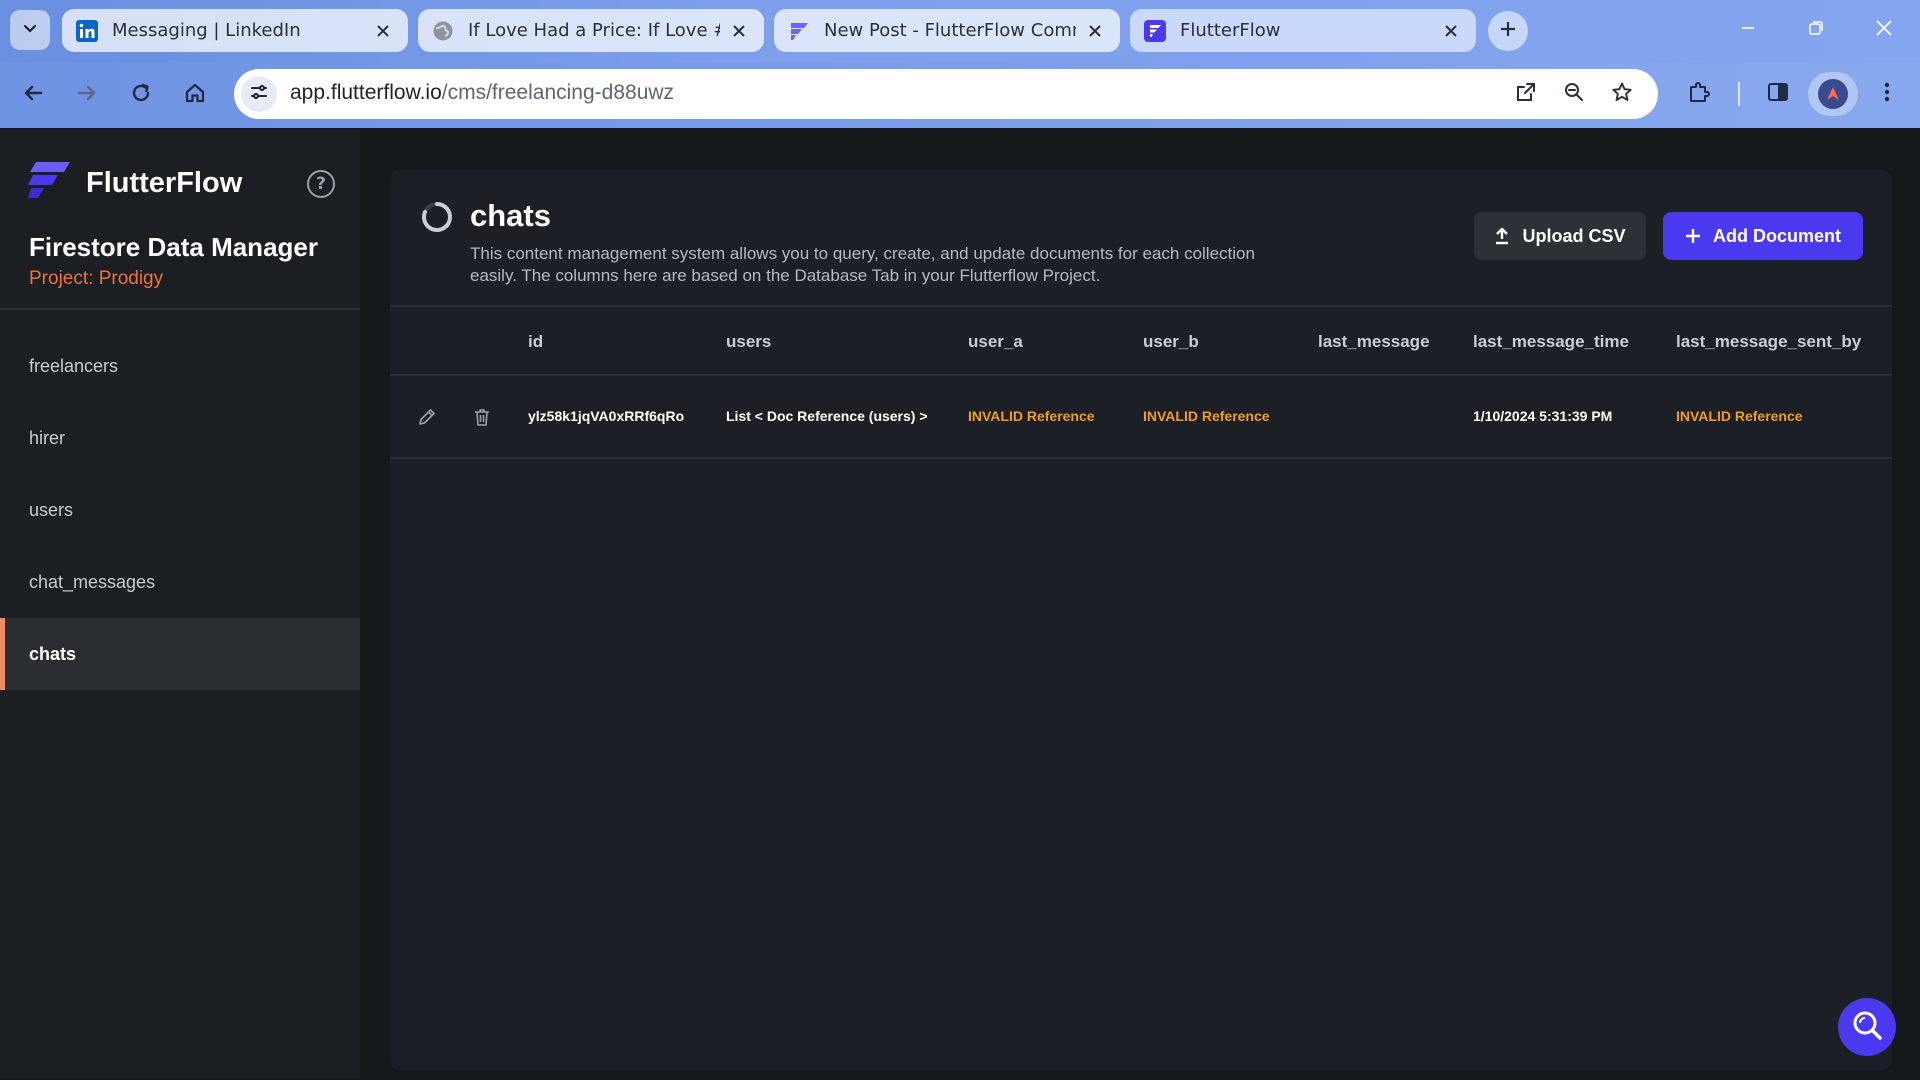 The width and height of the screenshot is (1920, 1080). What do you see at coordinates (206, 30) in the screenshot?
I see `tab-title: Messaging | LinkedIn` at bounding box center [206, 30].